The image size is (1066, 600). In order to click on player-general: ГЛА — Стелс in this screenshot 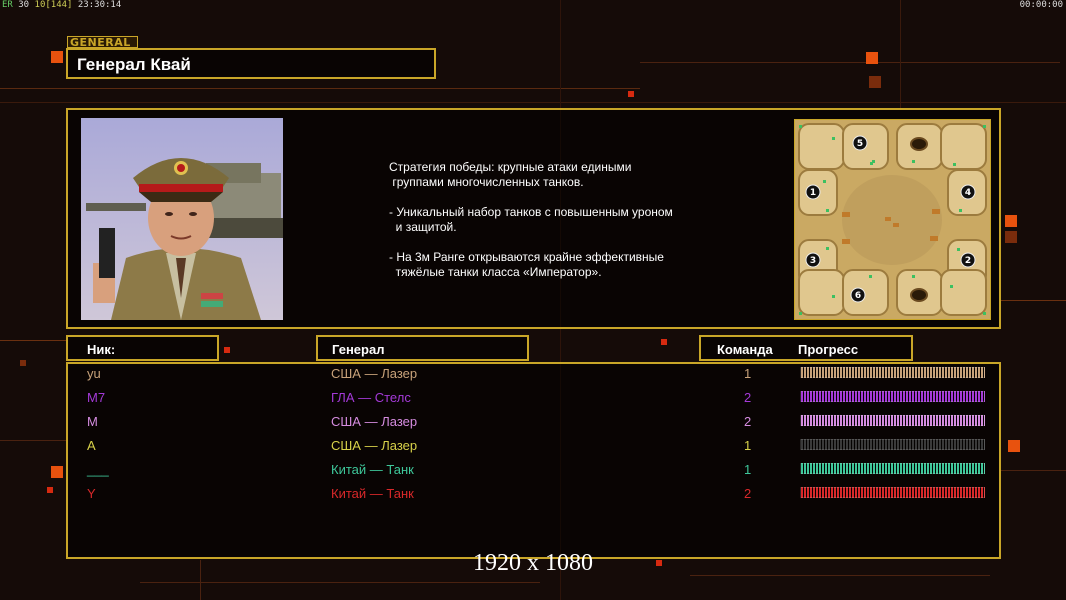, I will do `click(371, 397)`.